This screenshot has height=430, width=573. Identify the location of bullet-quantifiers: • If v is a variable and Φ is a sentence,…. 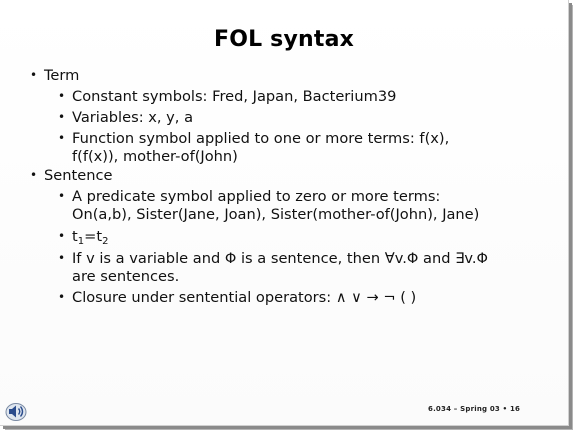
(273, 258).